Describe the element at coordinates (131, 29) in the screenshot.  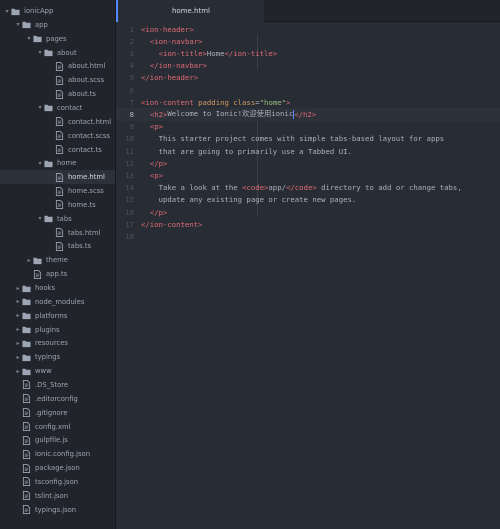
I see `line-number: 1` at that location.